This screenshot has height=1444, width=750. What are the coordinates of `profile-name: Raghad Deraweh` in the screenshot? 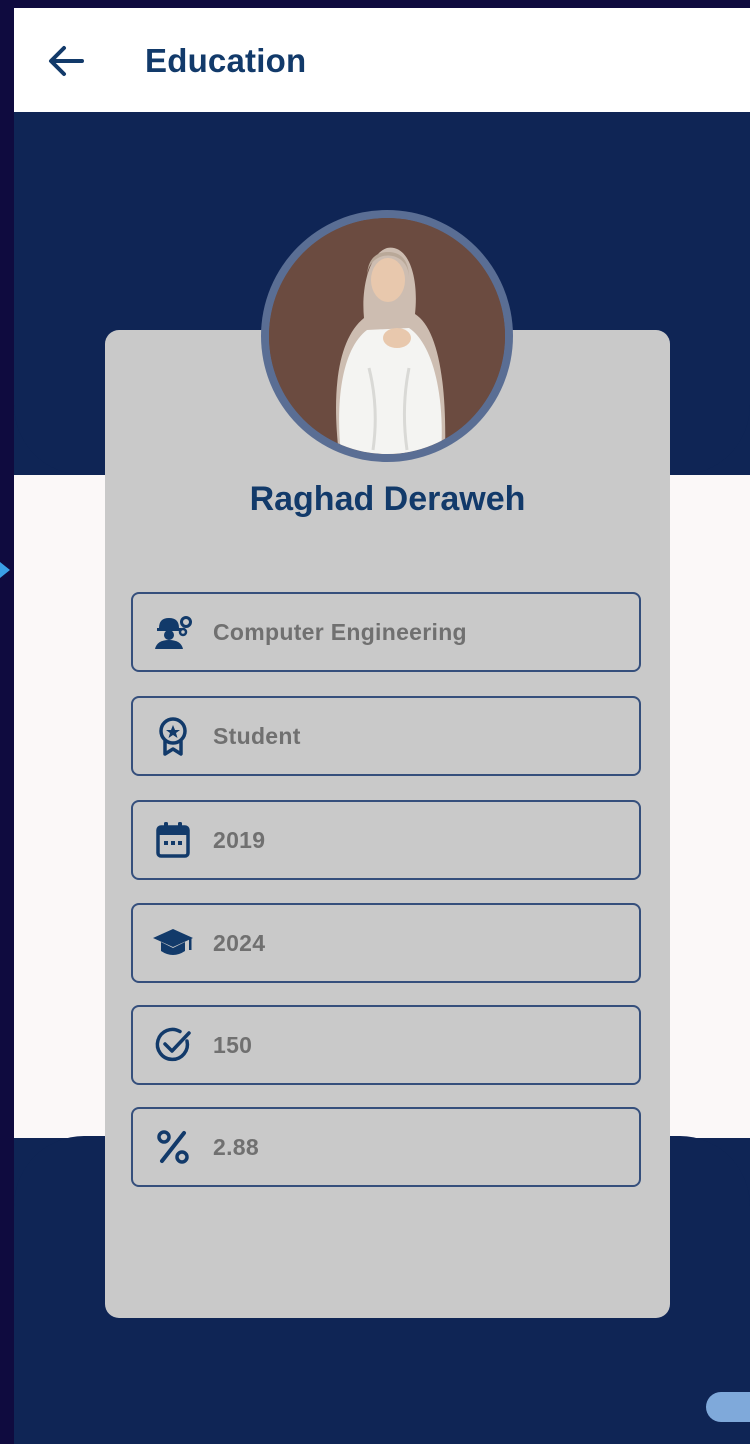 It's located at (387, 499).